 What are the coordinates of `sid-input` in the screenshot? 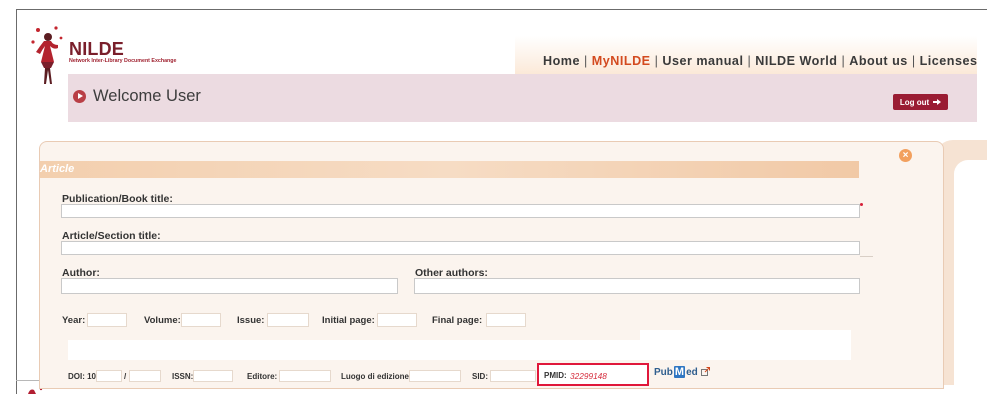 It's located at (513, 376).